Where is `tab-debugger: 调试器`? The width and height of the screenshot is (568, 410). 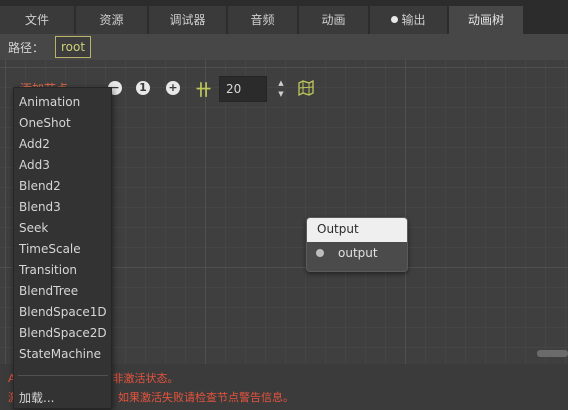 tab-debugger: 调试器 is located at coordinates (188, 20).